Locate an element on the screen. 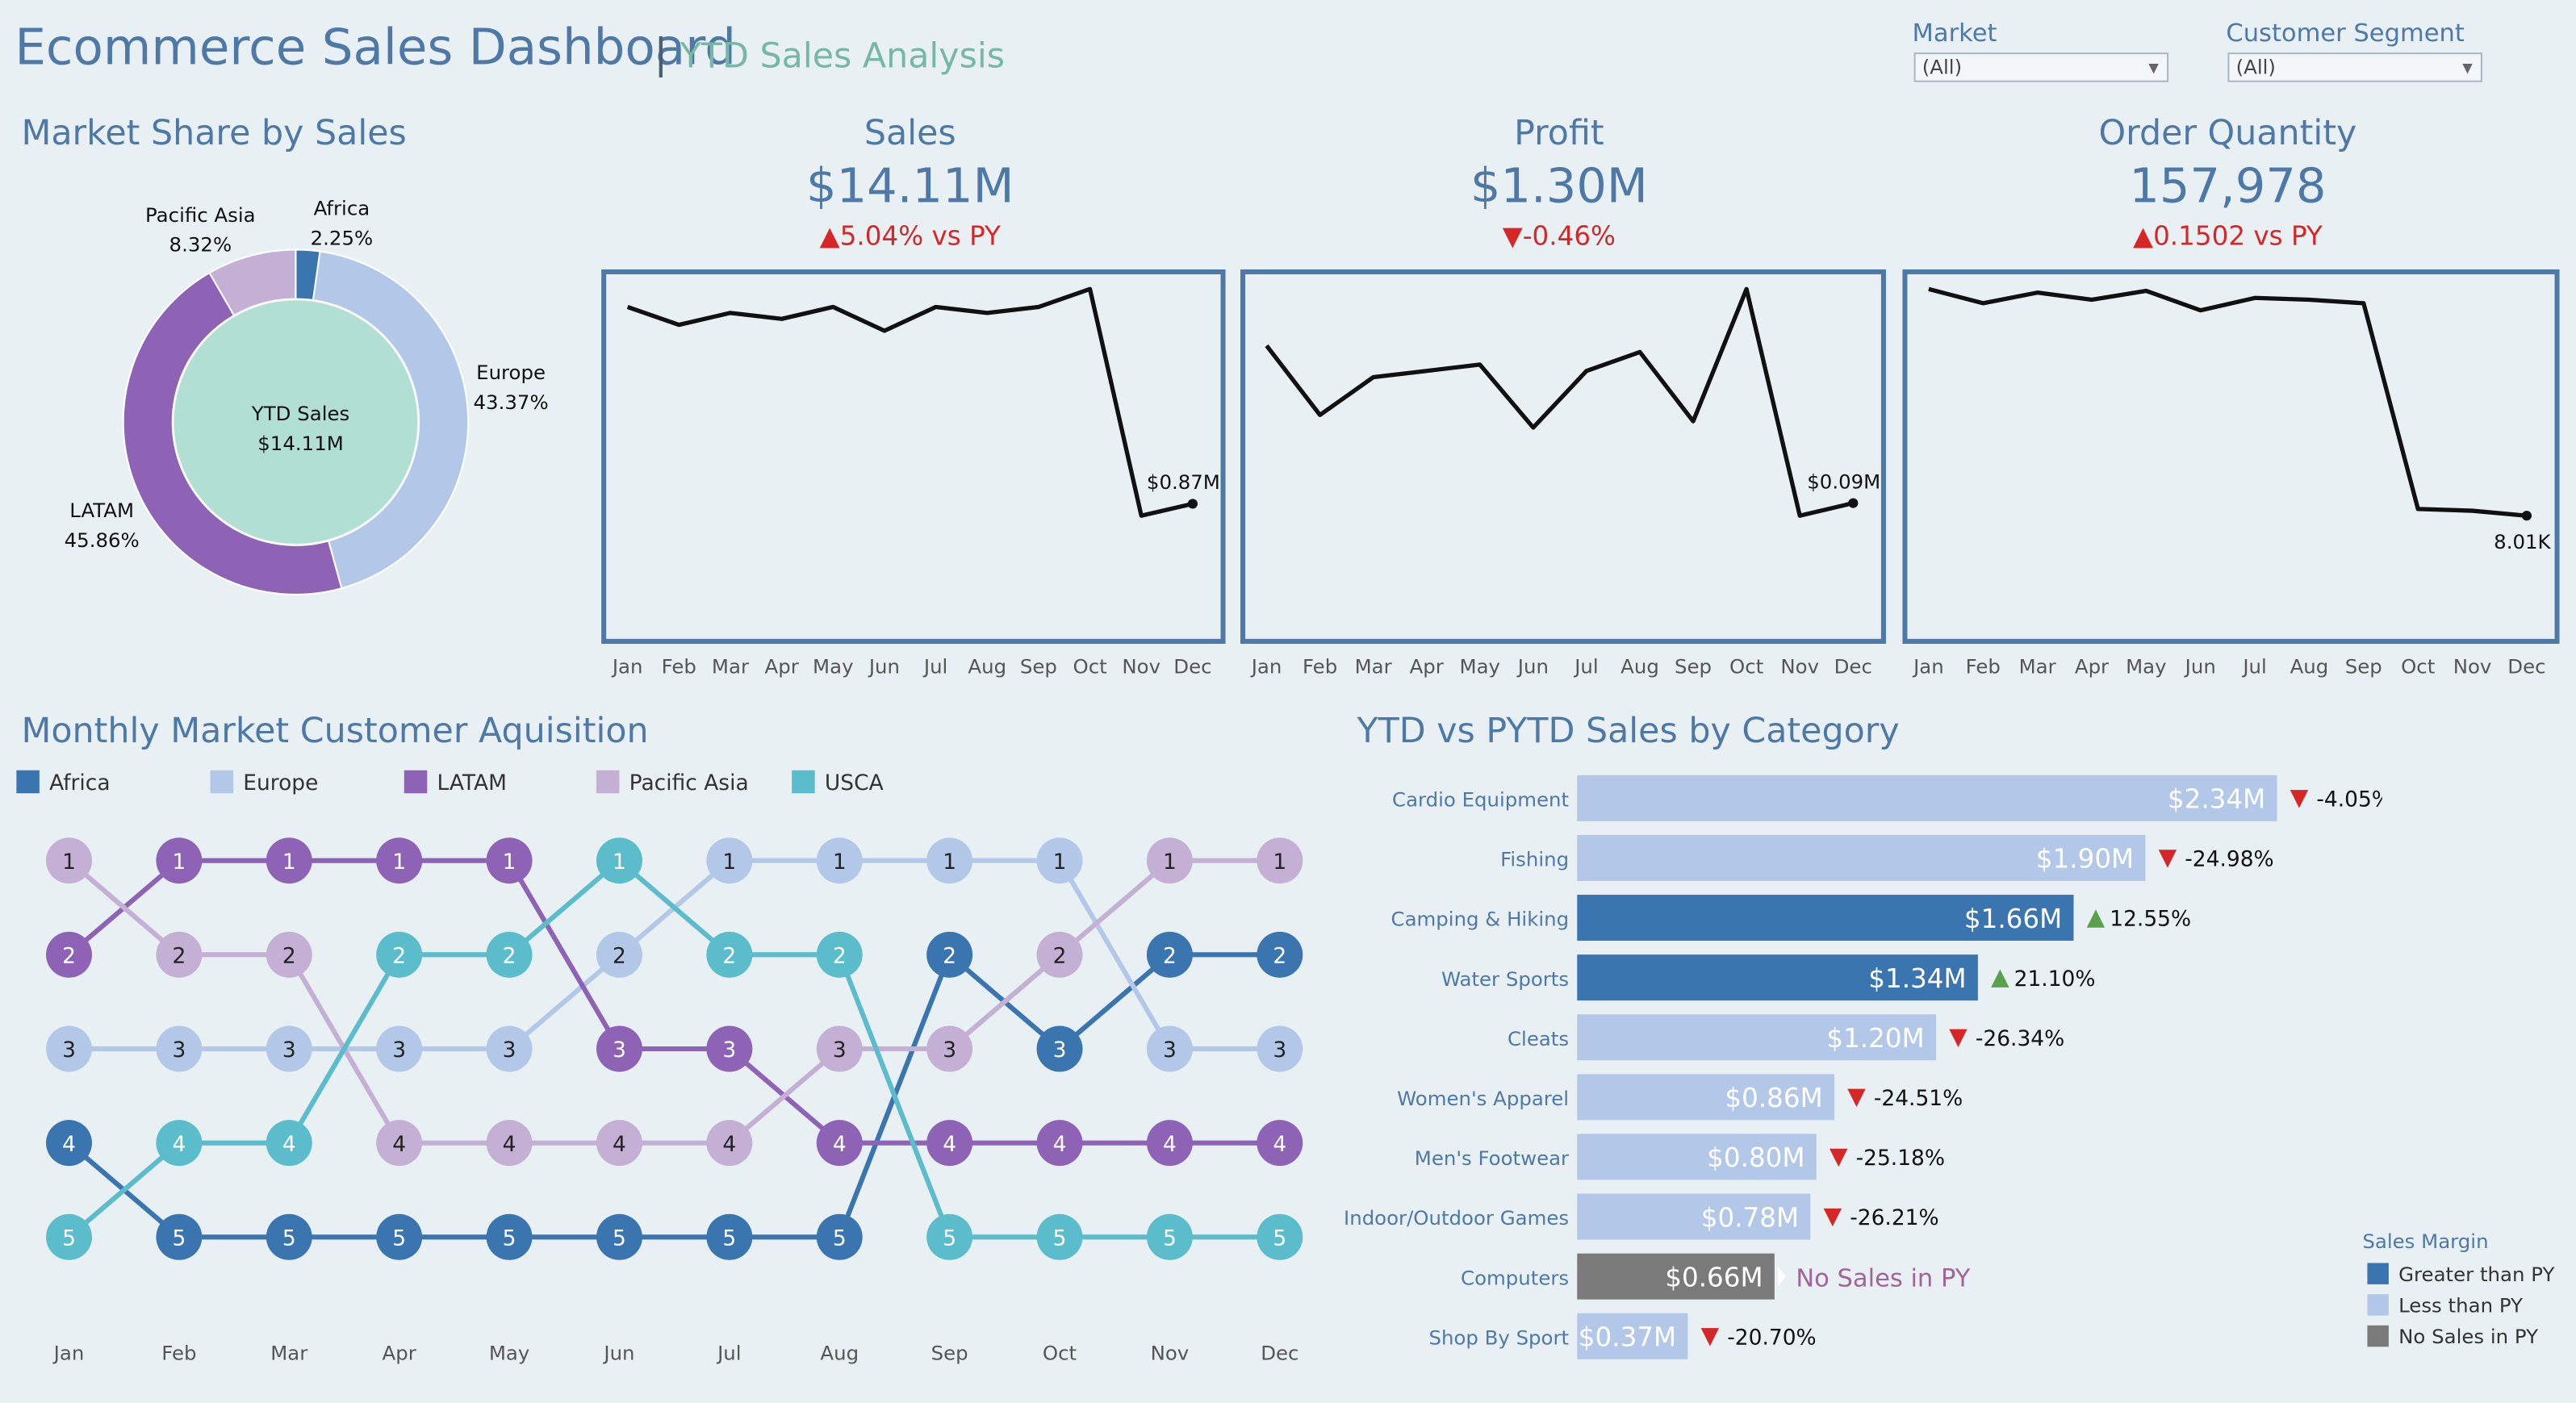  bar-value-label: $1.34M is located at coordinates (1917, 978).